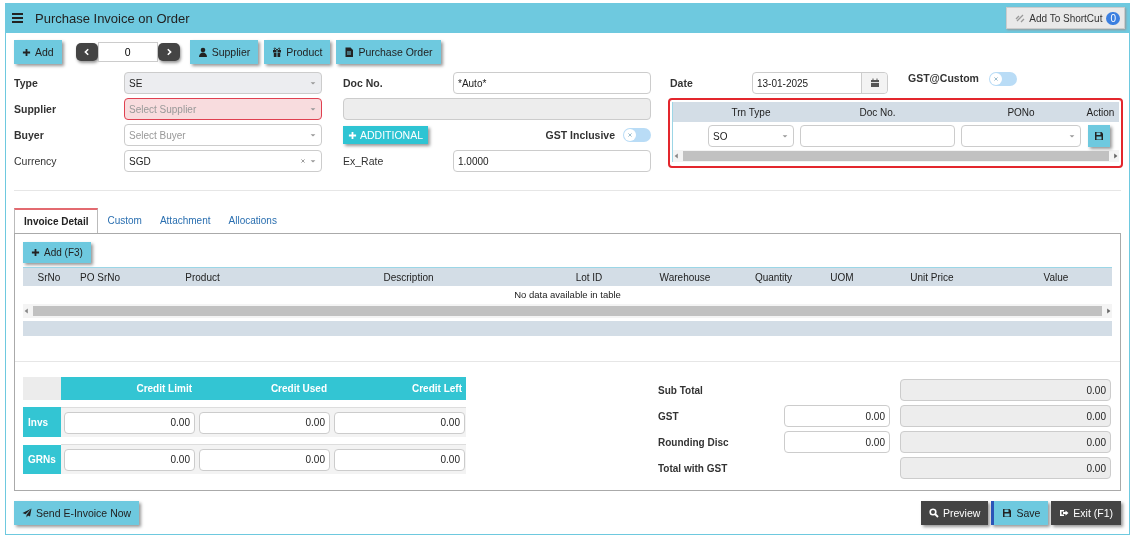 The width and height of the screenshot is (1135, 539). I want to click on po-number-select, so click(1021, 136).